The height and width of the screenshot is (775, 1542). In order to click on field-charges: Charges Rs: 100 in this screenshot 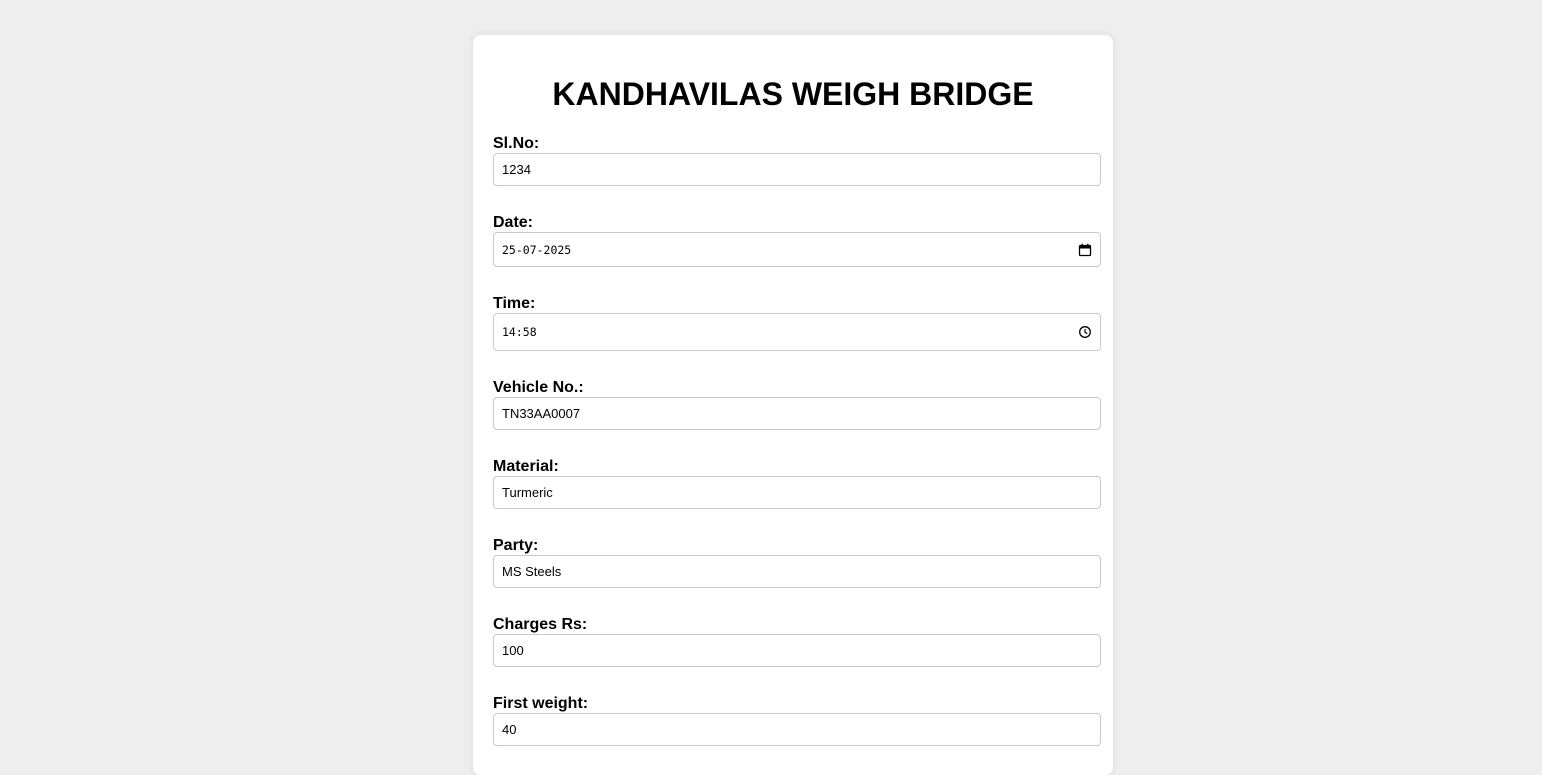, I will do `click(797, 641)`.